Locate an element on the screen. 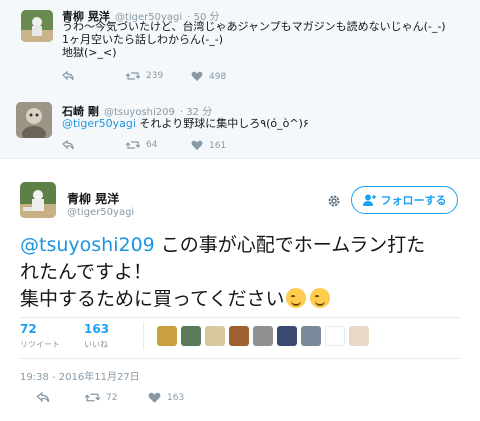  like-count: 498 is located at coordinates (218, 76).